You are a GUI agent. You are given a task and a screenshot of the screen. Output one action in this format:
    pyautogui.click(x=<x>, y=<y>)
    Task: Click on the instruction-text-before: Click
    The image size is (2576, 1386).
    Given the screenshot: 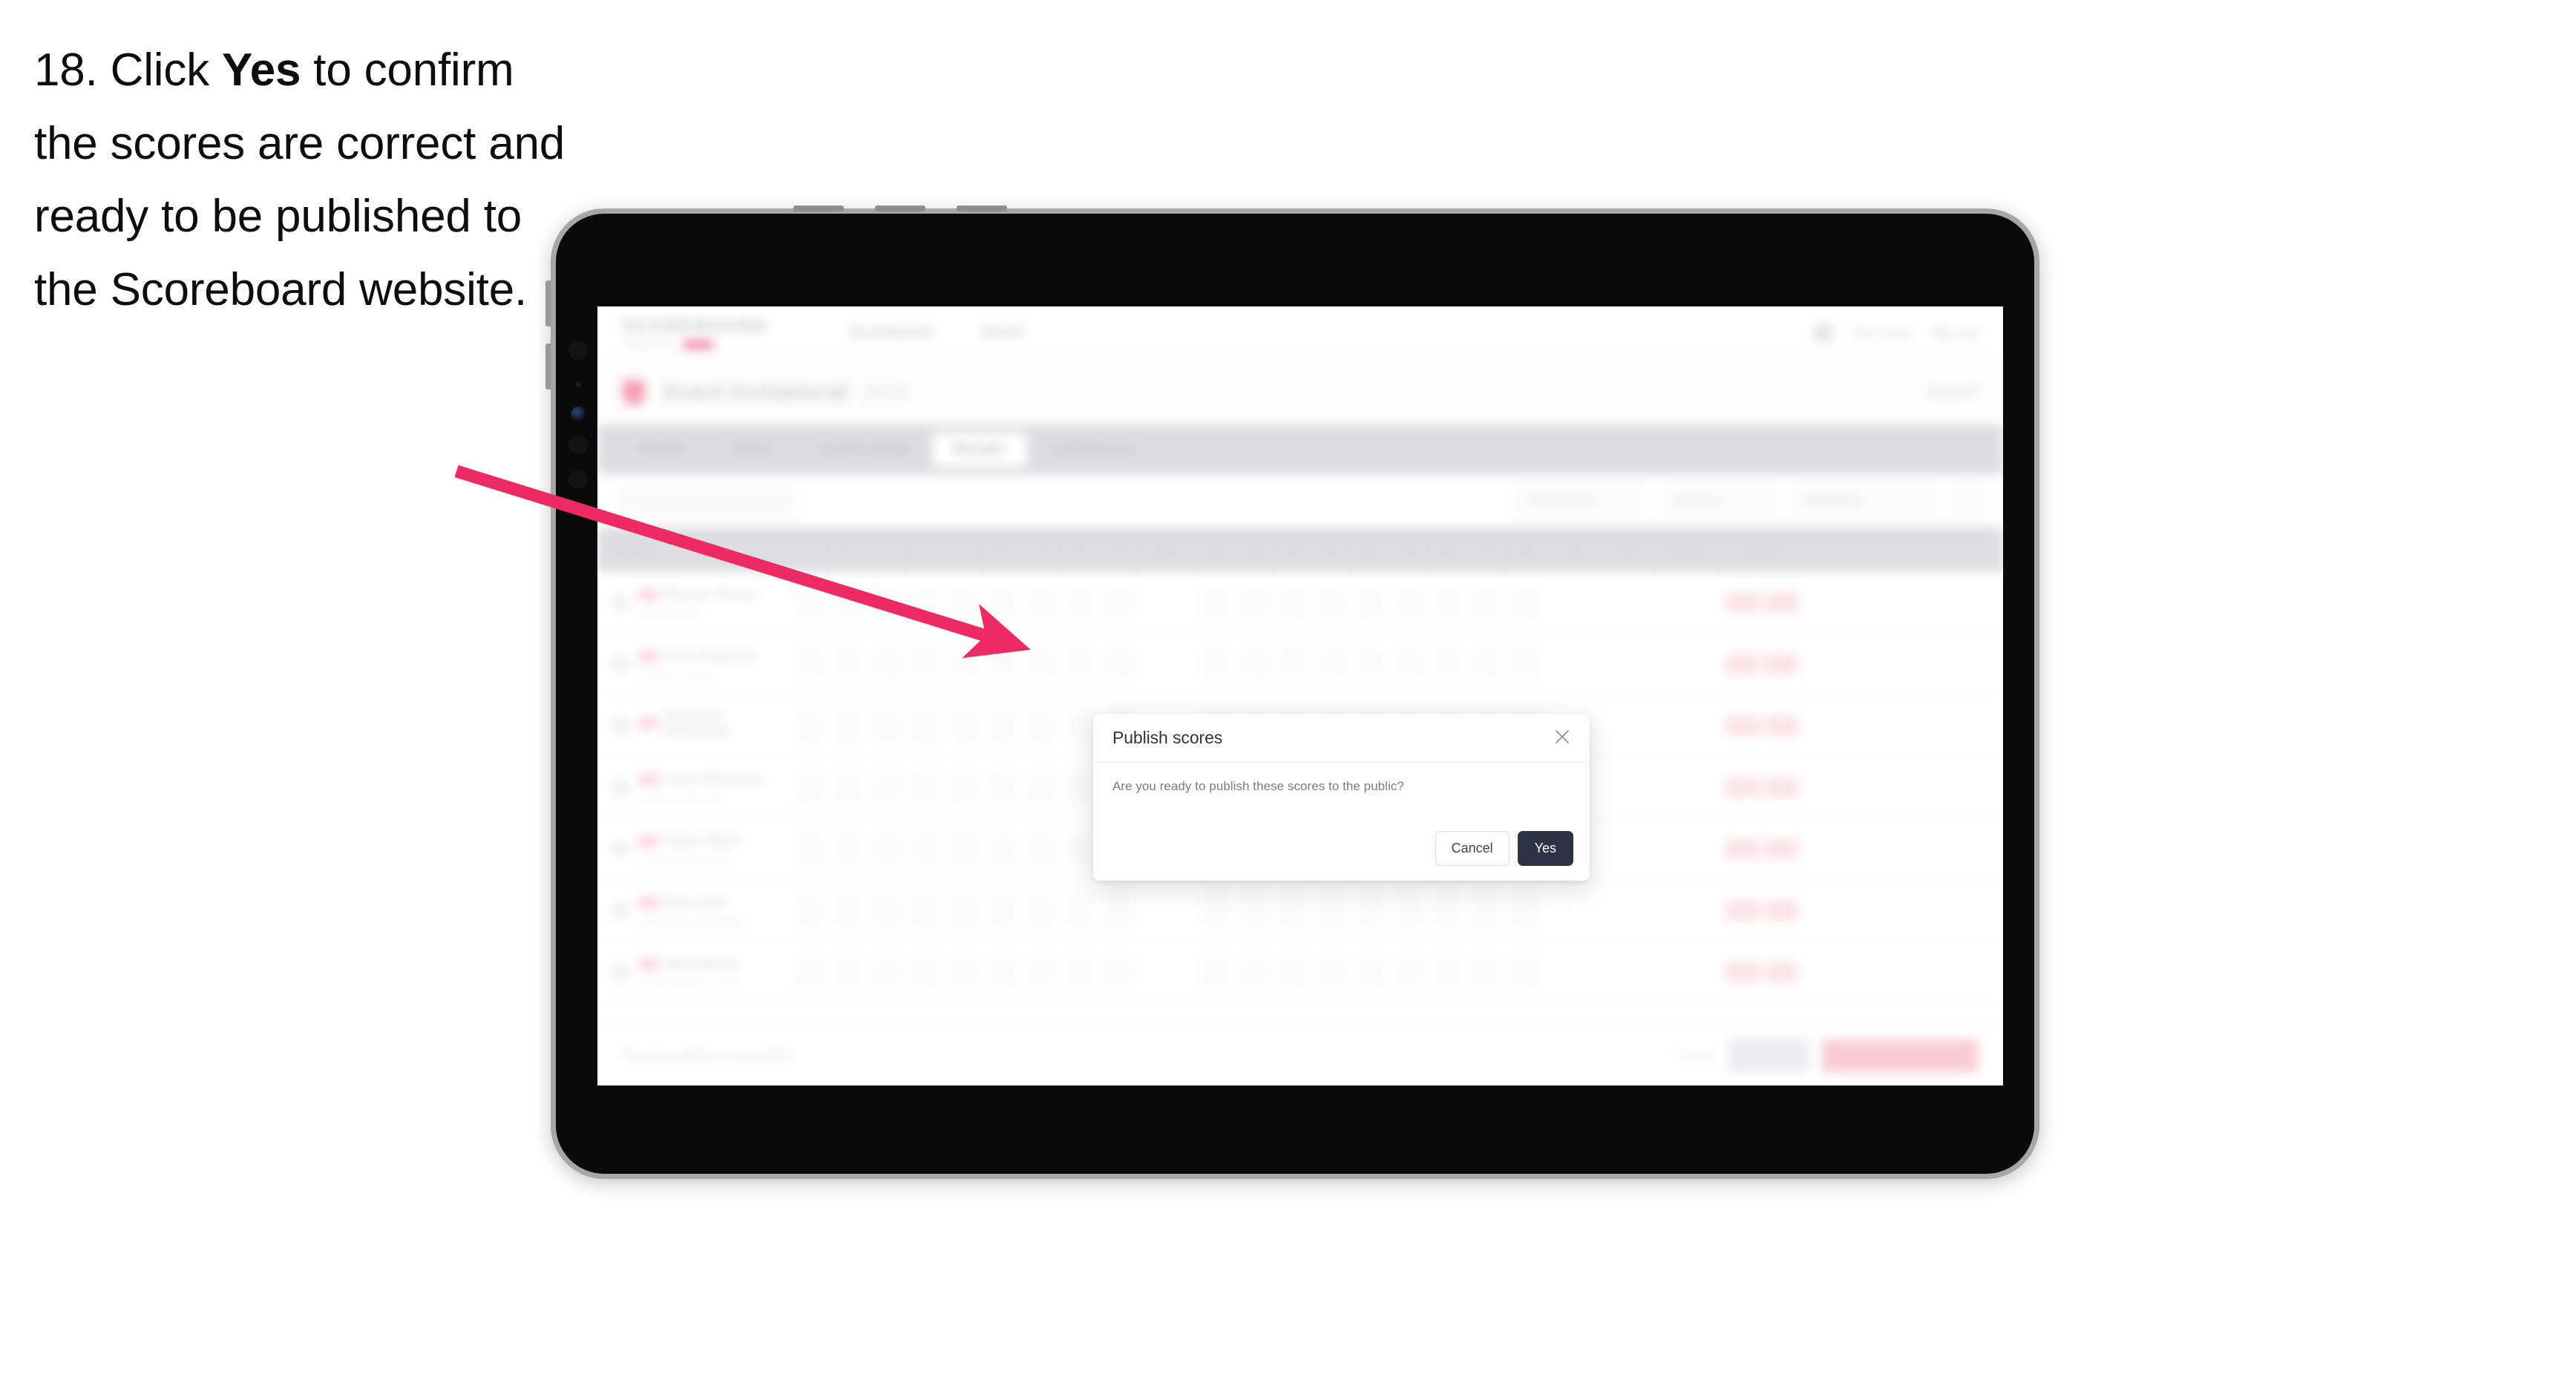 What is the action you would take?
    pyautogui.click(x=159, y=70)
    